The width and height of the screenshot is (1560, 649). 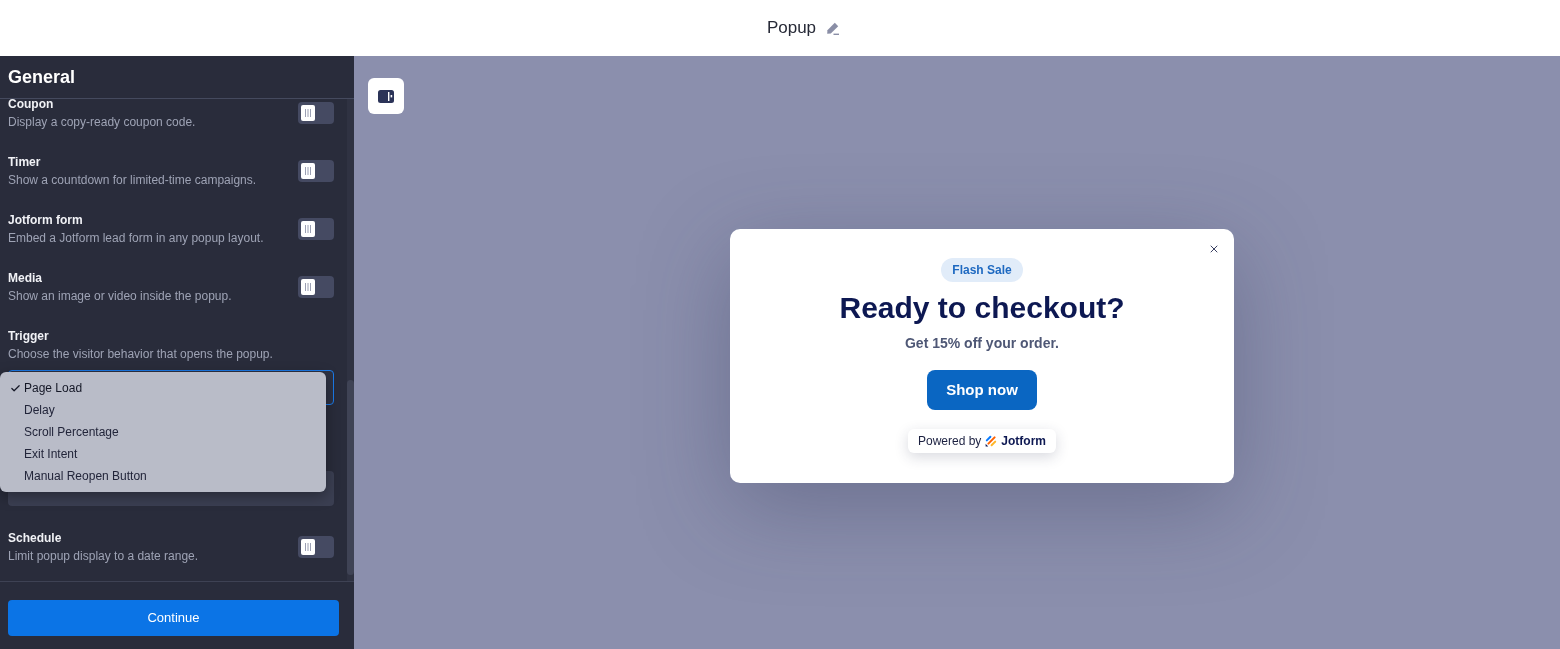 What do you see at coordinates (1023, 441) in the screenshot?
I see `brand-name: Jotform` at bounding box center [1023, 441].